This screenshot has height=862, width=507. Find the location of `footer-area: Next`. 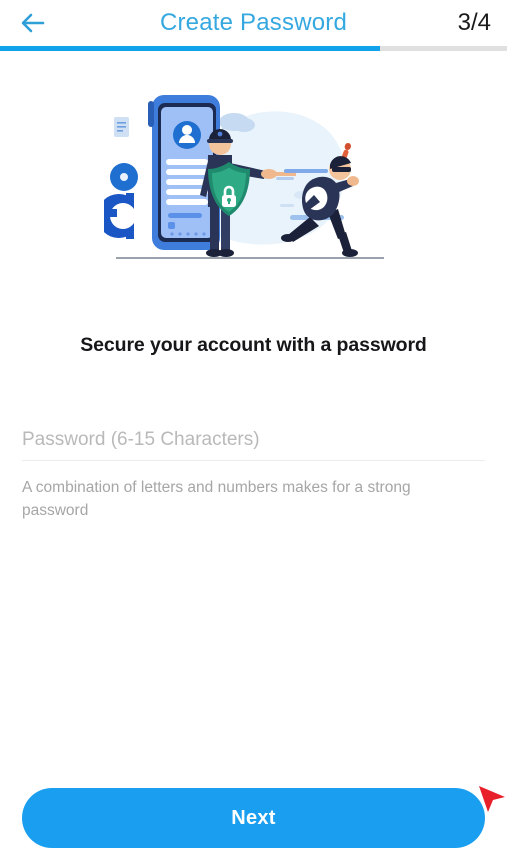

footer-area: Next is located at coordinates (253, 821).